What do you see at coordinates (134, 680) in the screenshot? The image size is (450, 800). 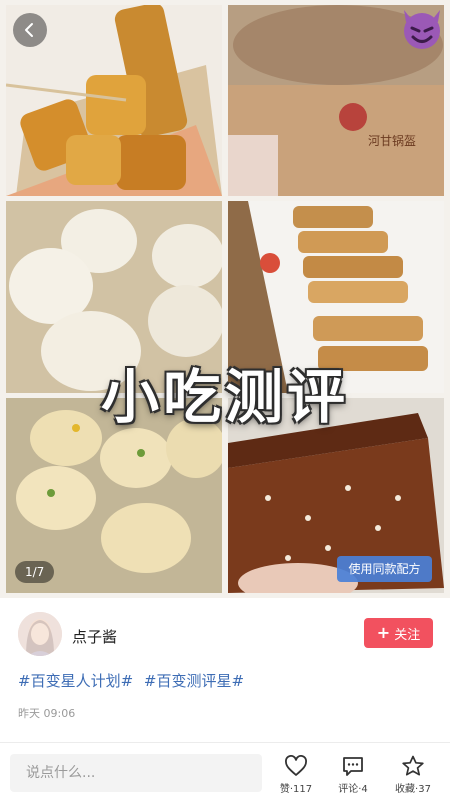 I see `hashtag-list: #百变星人计划# #百变测评星#` at bounding box center [134, 680].